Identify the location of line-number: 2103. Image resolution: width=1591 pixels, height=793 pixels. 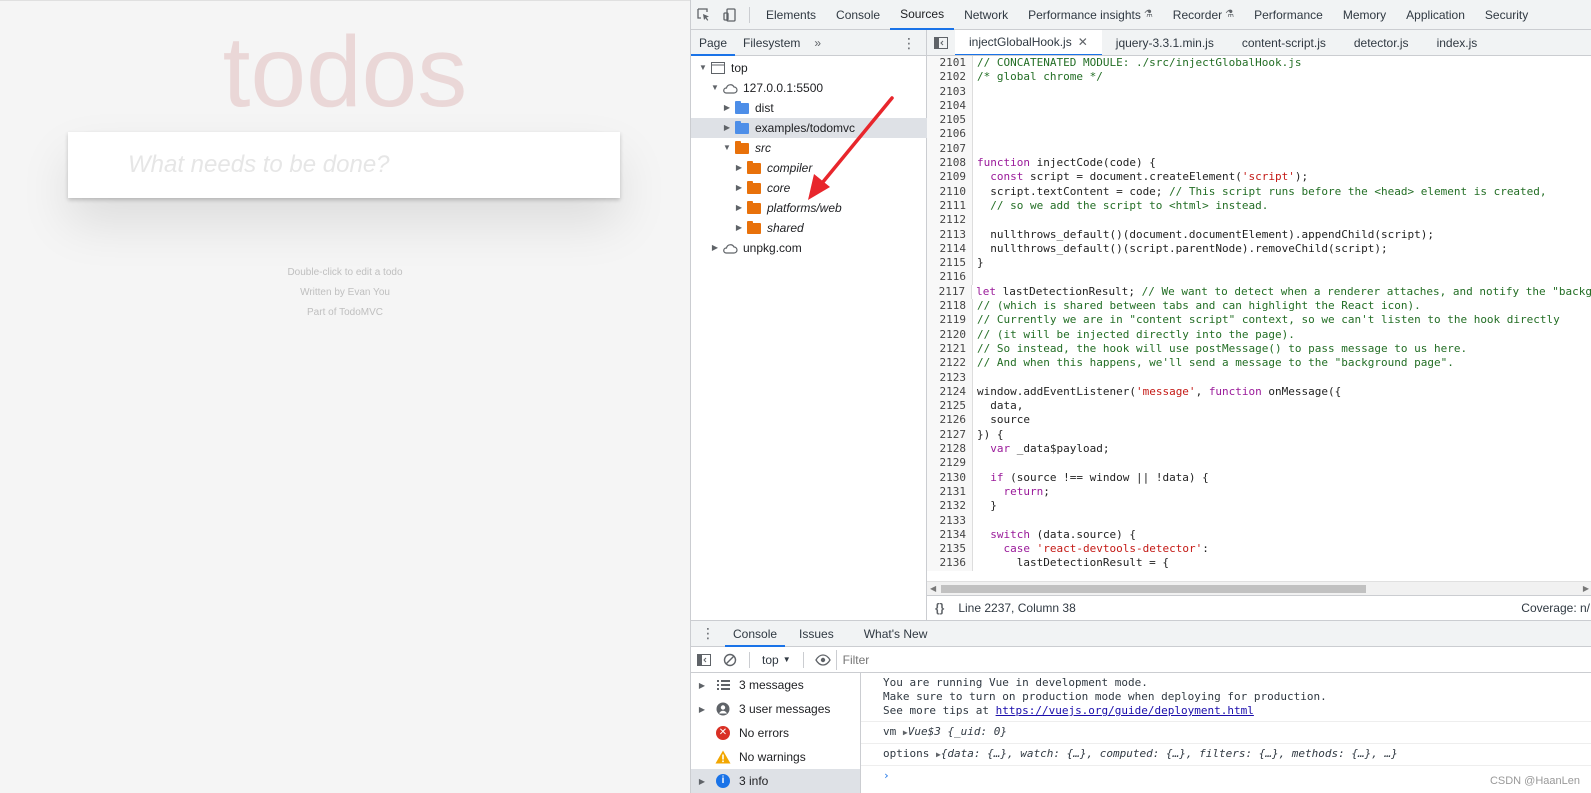
(950, 91).